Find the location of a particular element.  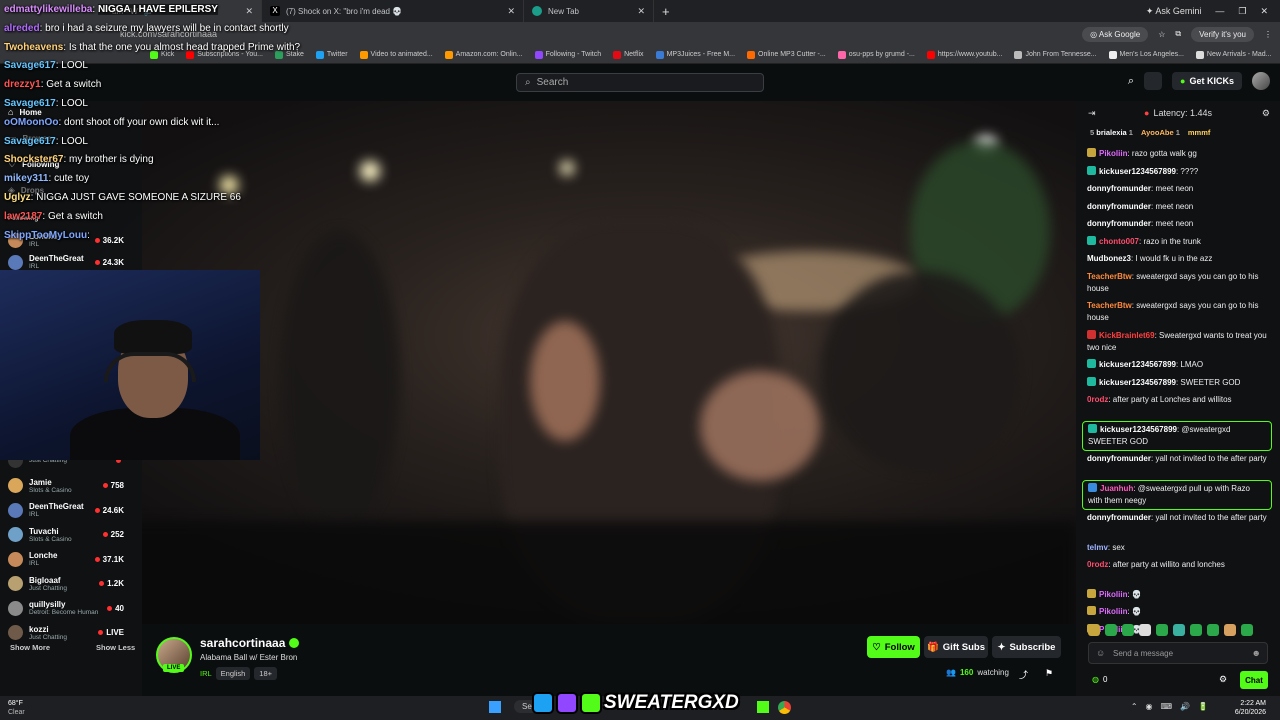

new-tab-button: + is located at coordinates (666, 11).